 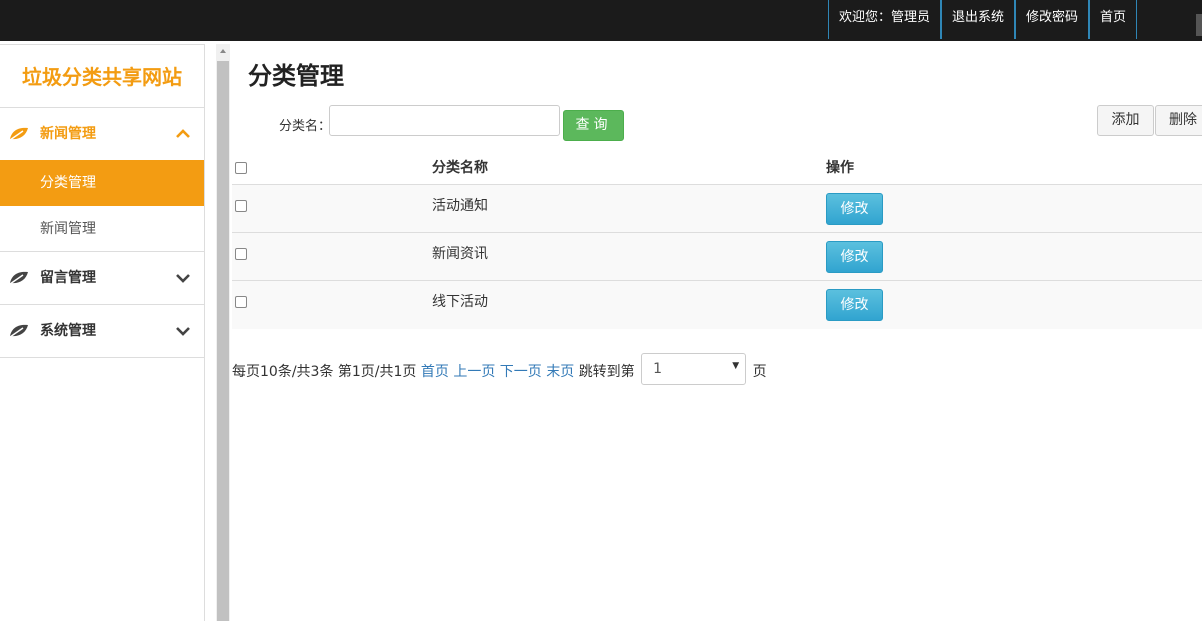 I want to click on prev-page-link: 上一页, so click(x=474, y=372).